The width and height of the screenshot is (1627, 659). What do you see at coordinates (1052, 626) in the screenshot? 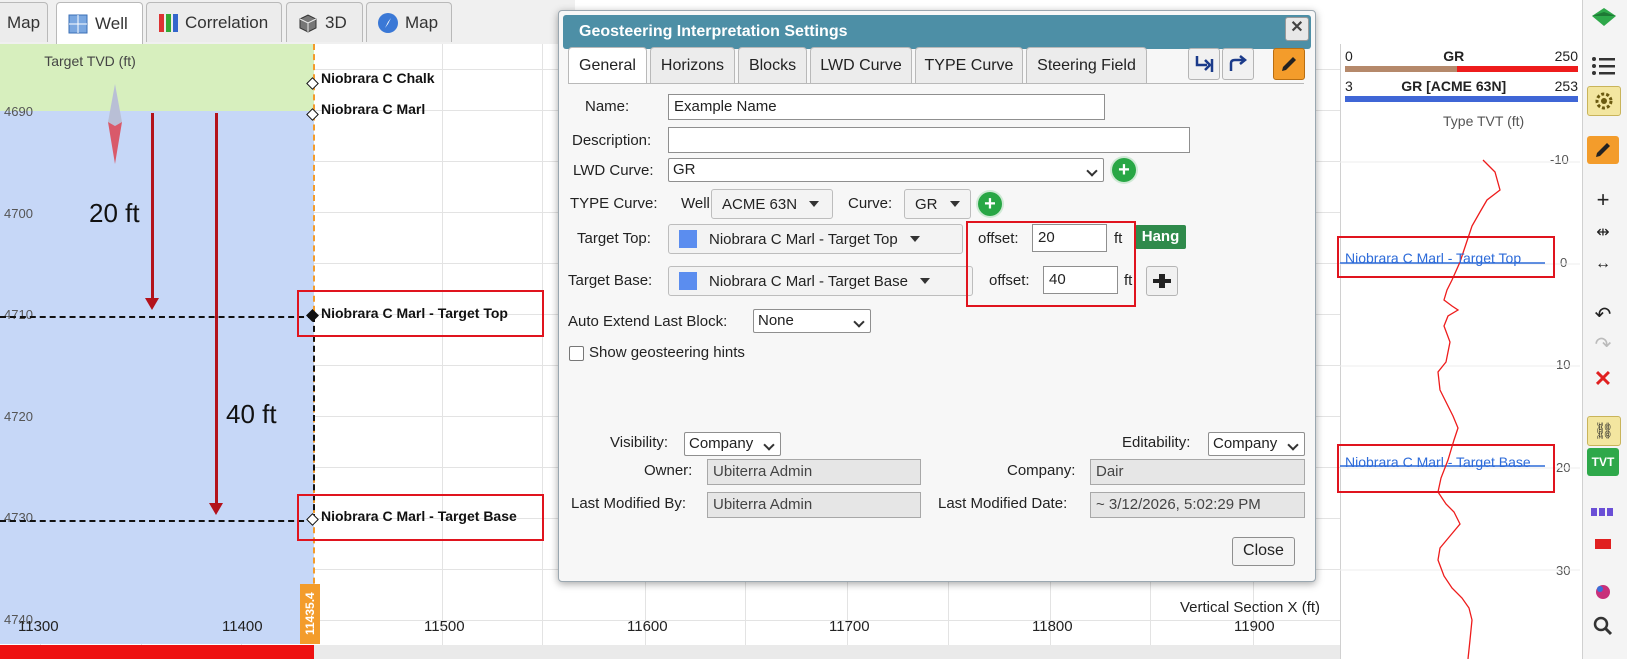
I see `x-tick: 11800` at bounding box center [1052, 626].